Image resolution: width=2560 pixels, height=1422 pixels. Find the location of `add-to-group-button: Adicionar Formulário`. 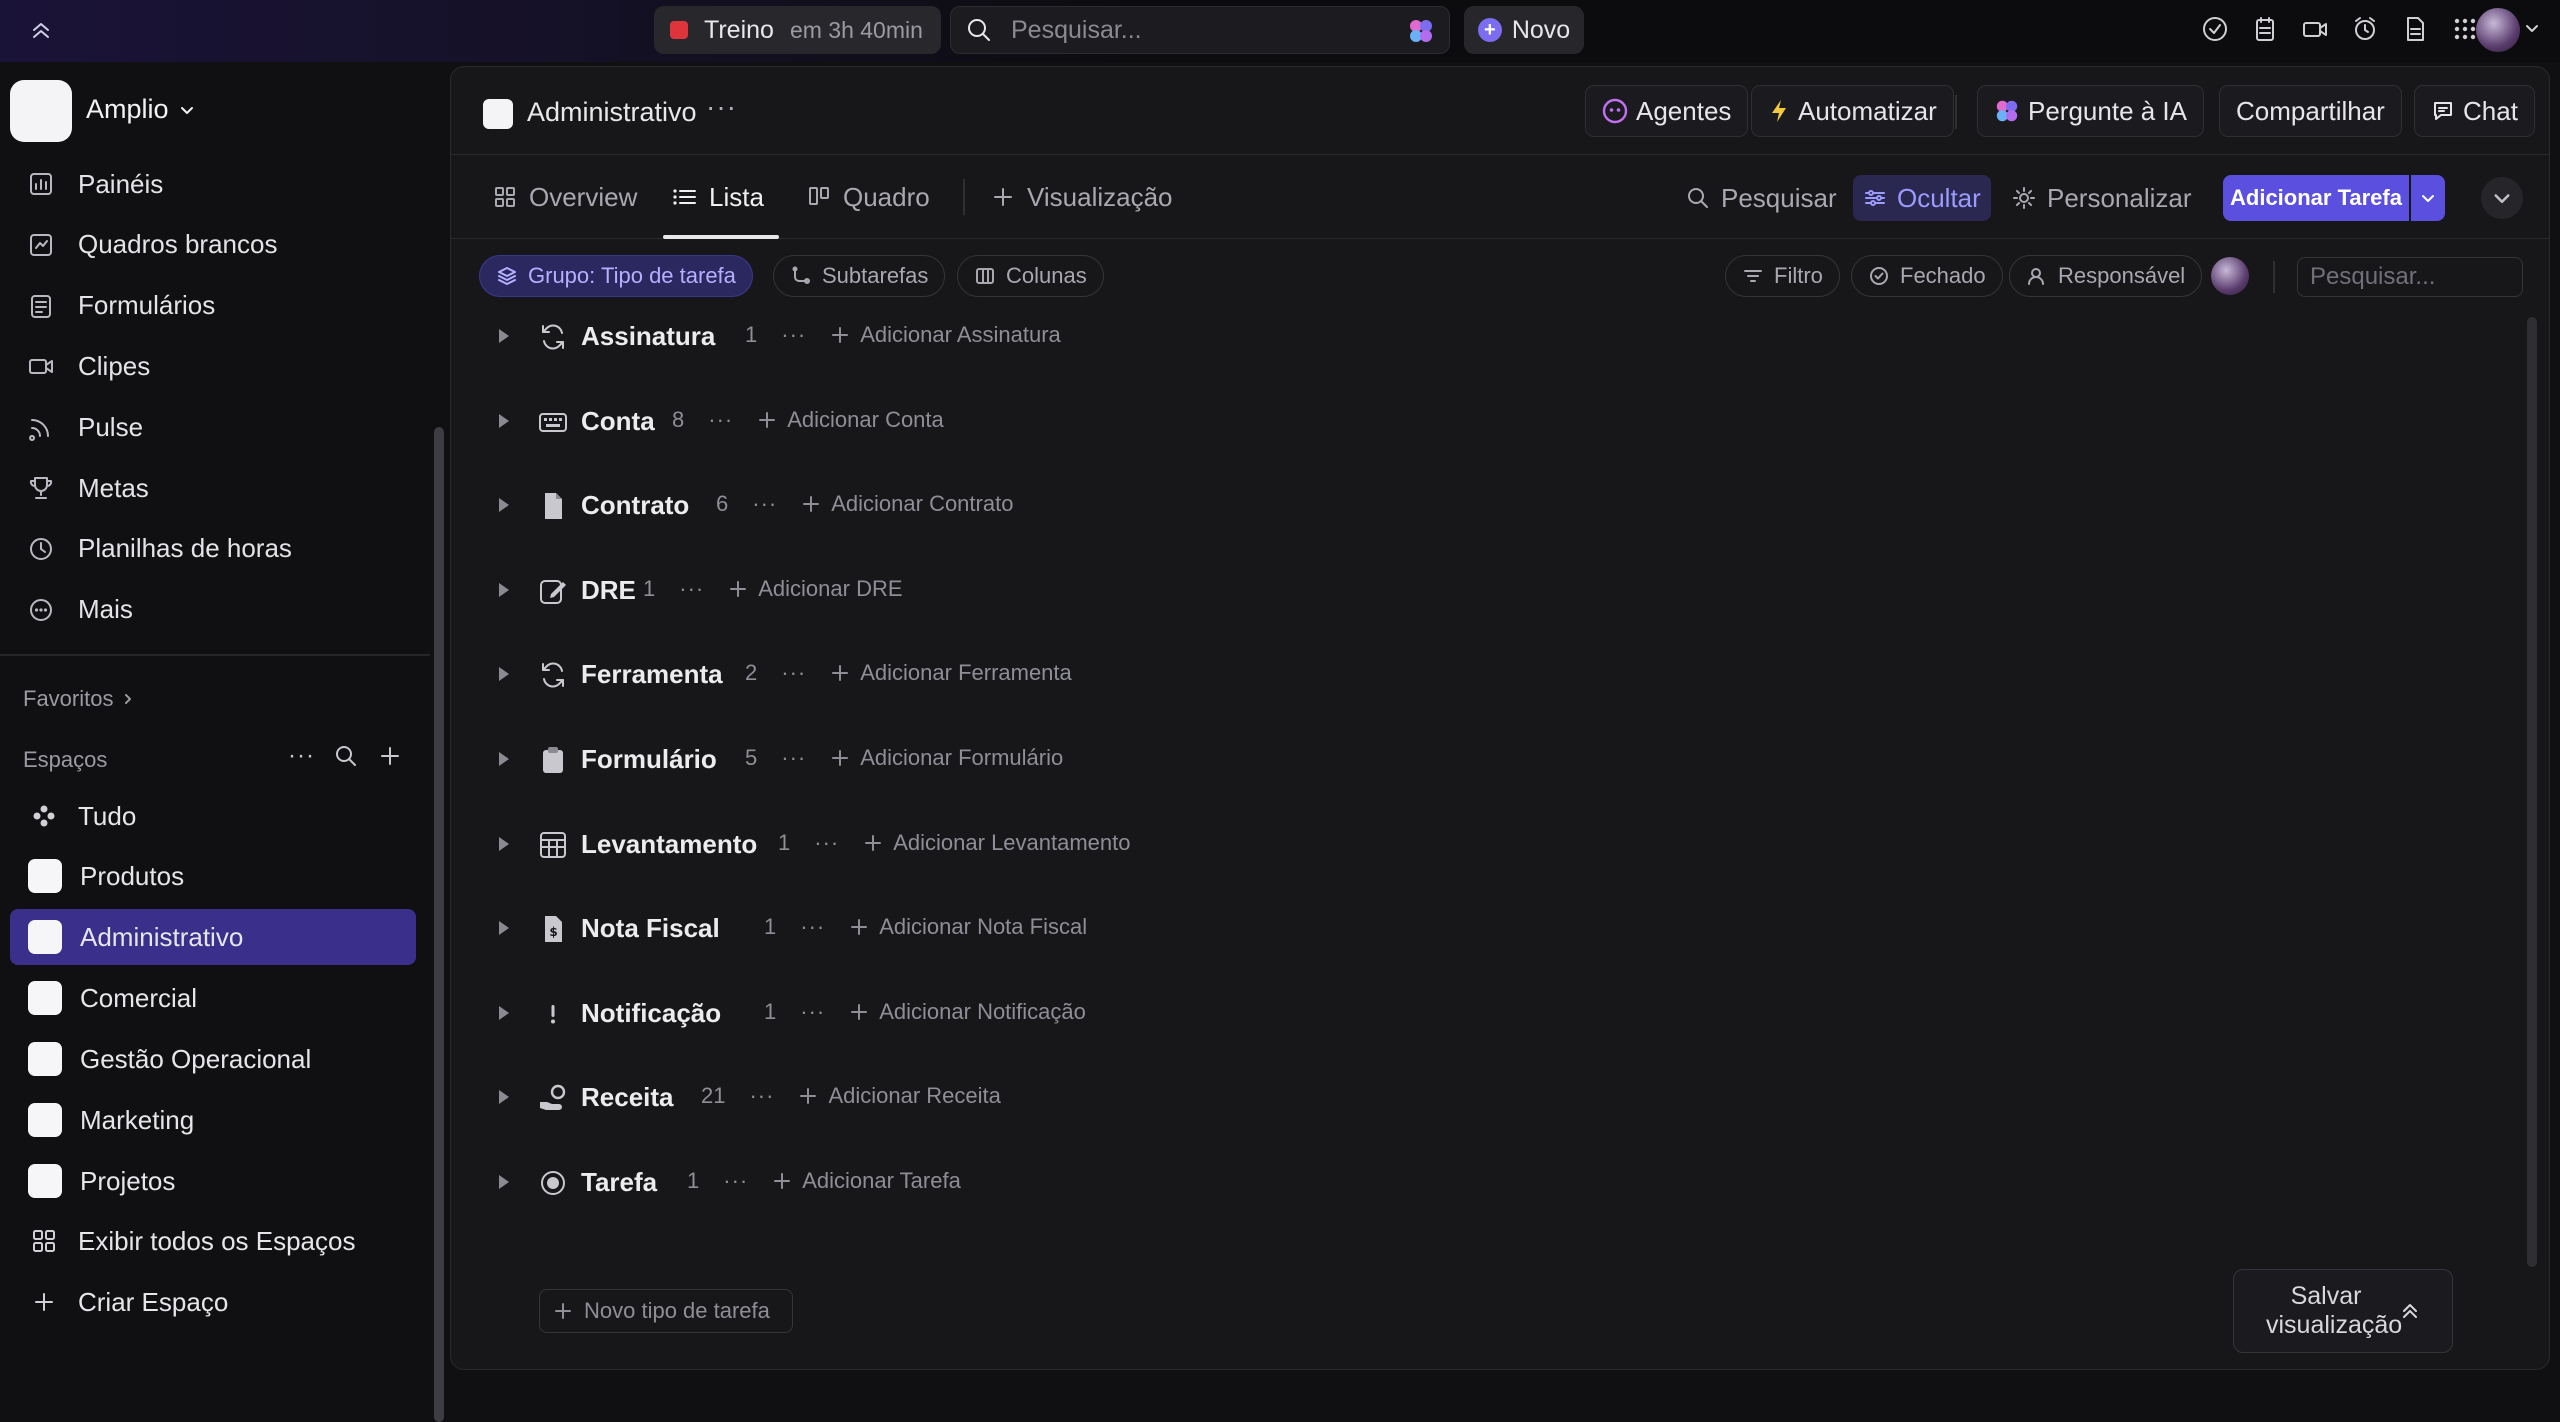

add-to-group-button: Adicionar Formulário is located at coordinates (946, 758).